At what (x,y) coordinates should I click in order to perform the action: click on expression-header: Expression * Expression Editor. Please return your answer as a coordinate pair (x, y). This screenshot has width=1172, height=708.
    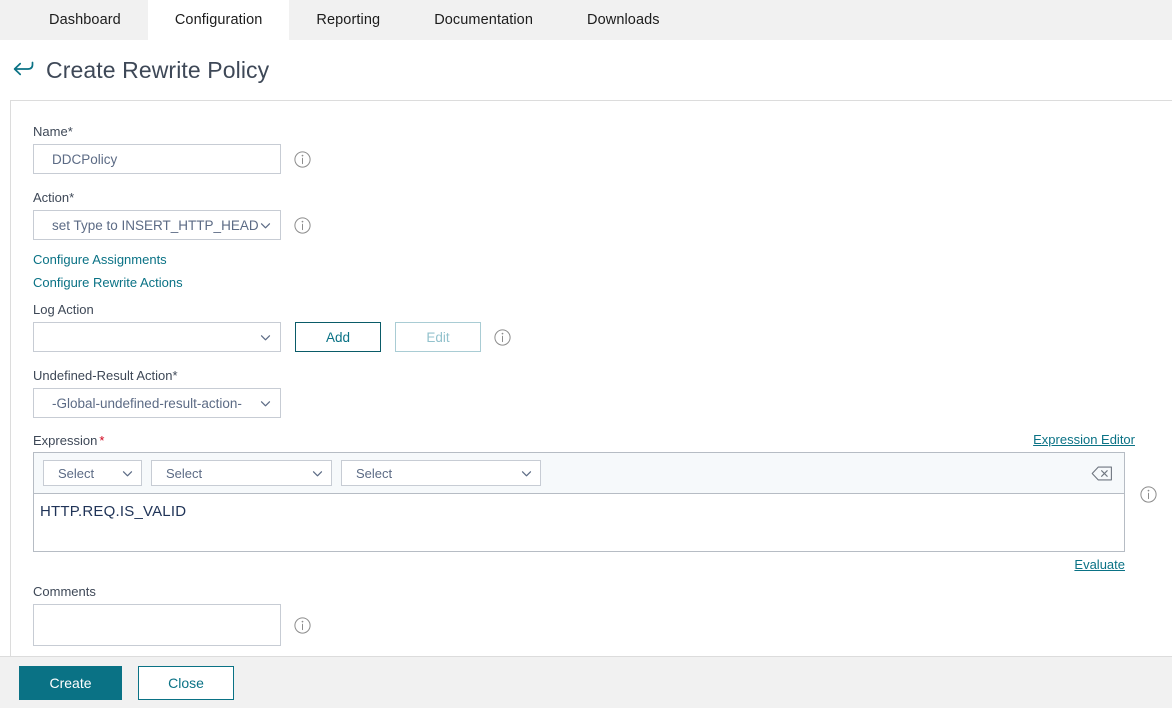
    Looking at the image, I should click on (584, 442).